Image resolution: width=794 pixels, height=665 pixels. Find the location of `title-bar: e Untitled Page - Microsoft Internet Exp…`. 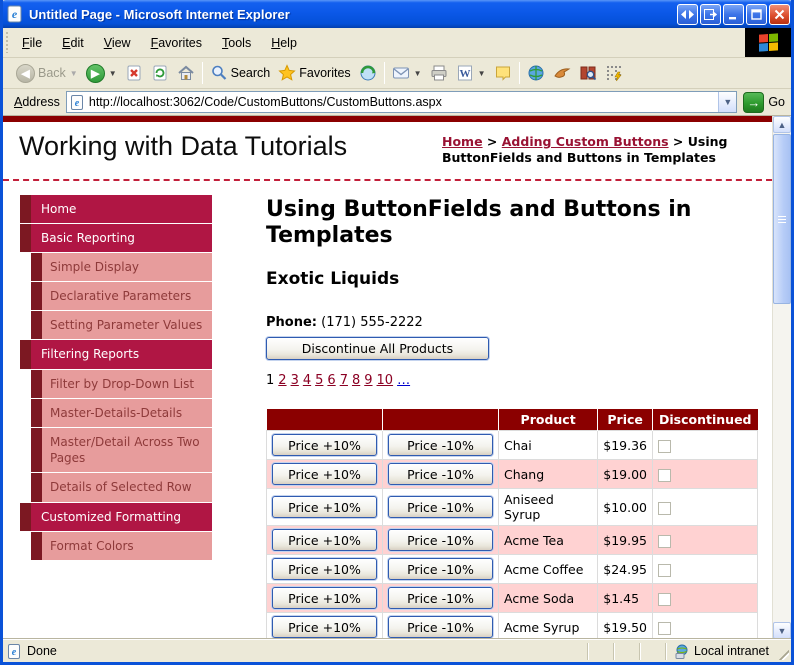

title-bar: e Untitled Page - Microsoft Internet Exp… is located at coordinates (397, 14).